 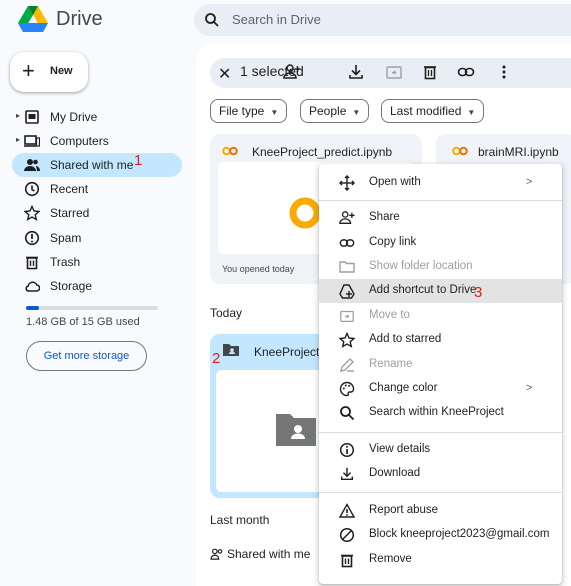 What do you see at coordinates (423, 290) in the screenshot?
I see `menu-item-label: Add shortcut to Drive` at bounding box center [423, 290].